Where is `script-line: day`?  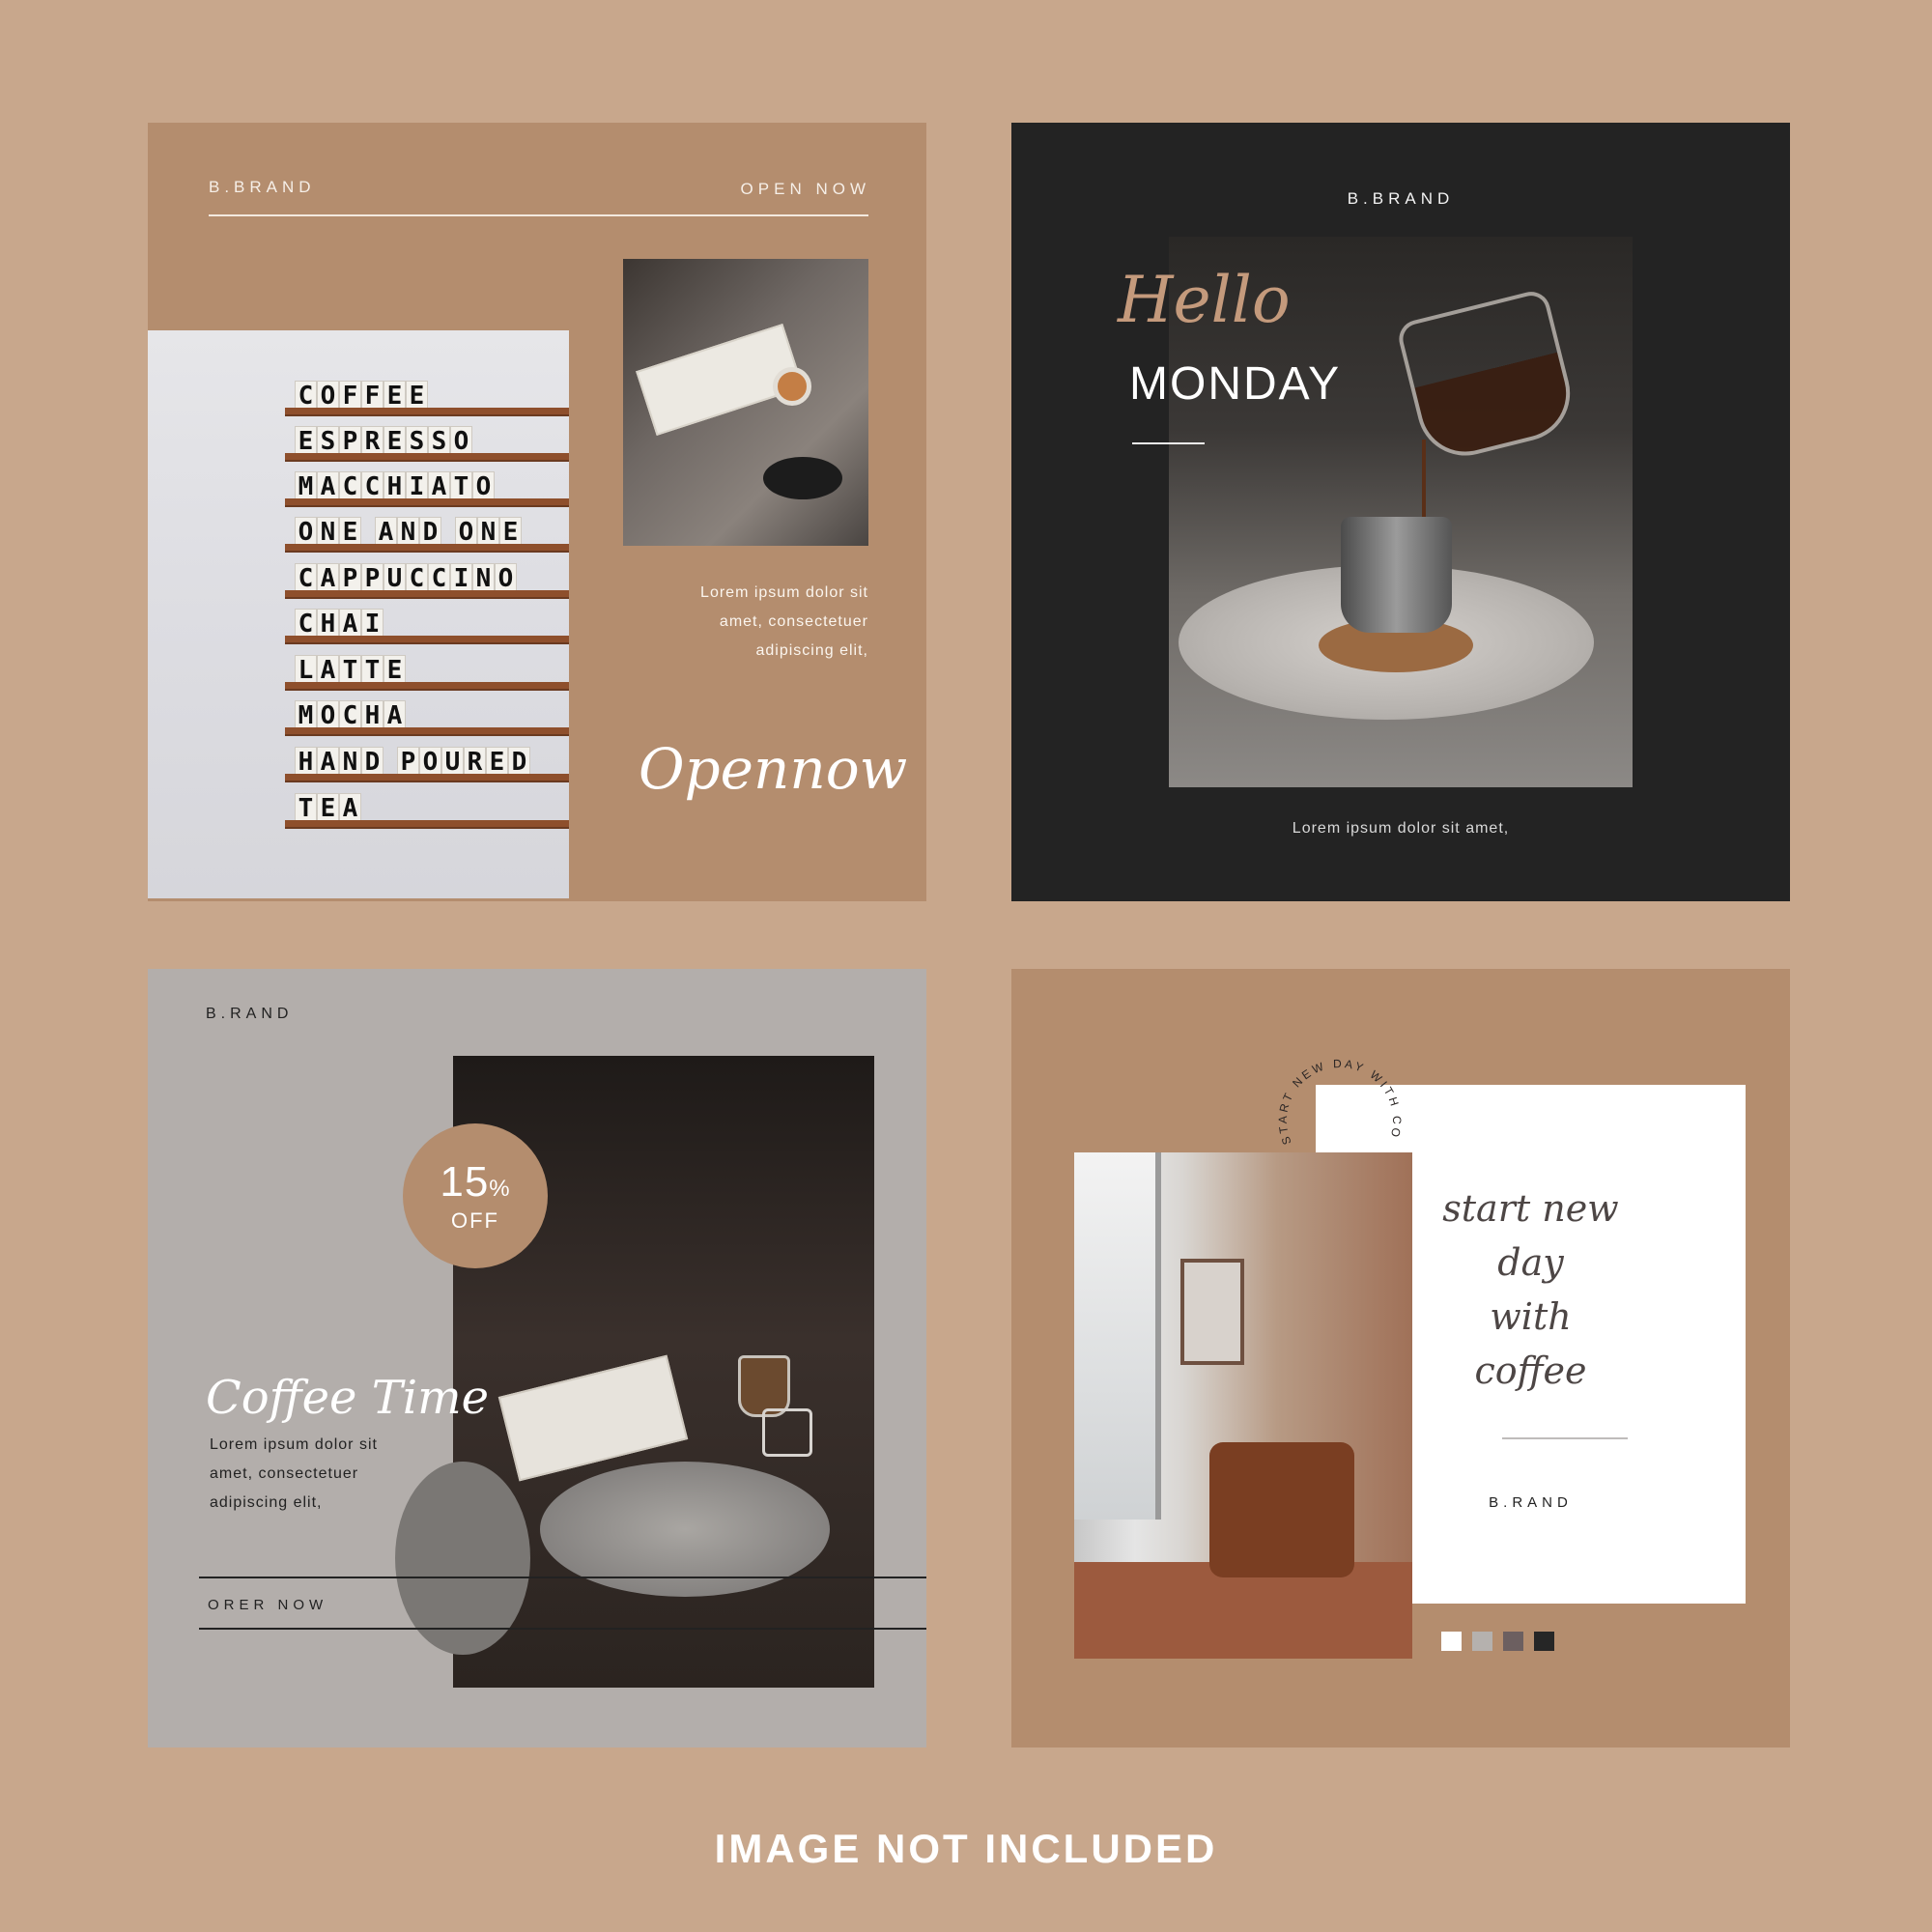
script-line: day is located at coordinates (1530, 1262).